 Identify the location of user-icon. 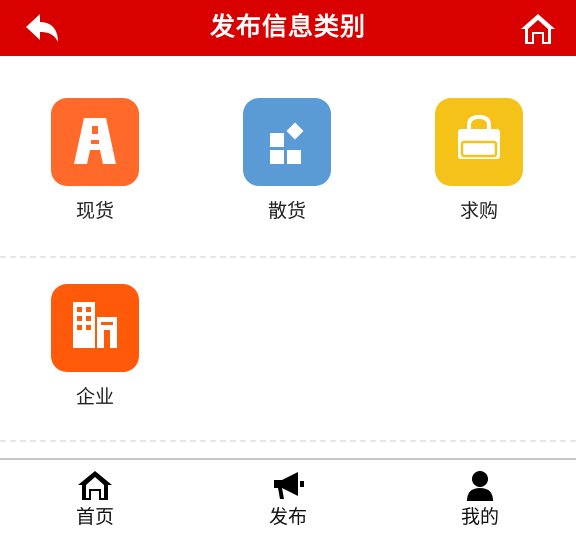
(480, 486).